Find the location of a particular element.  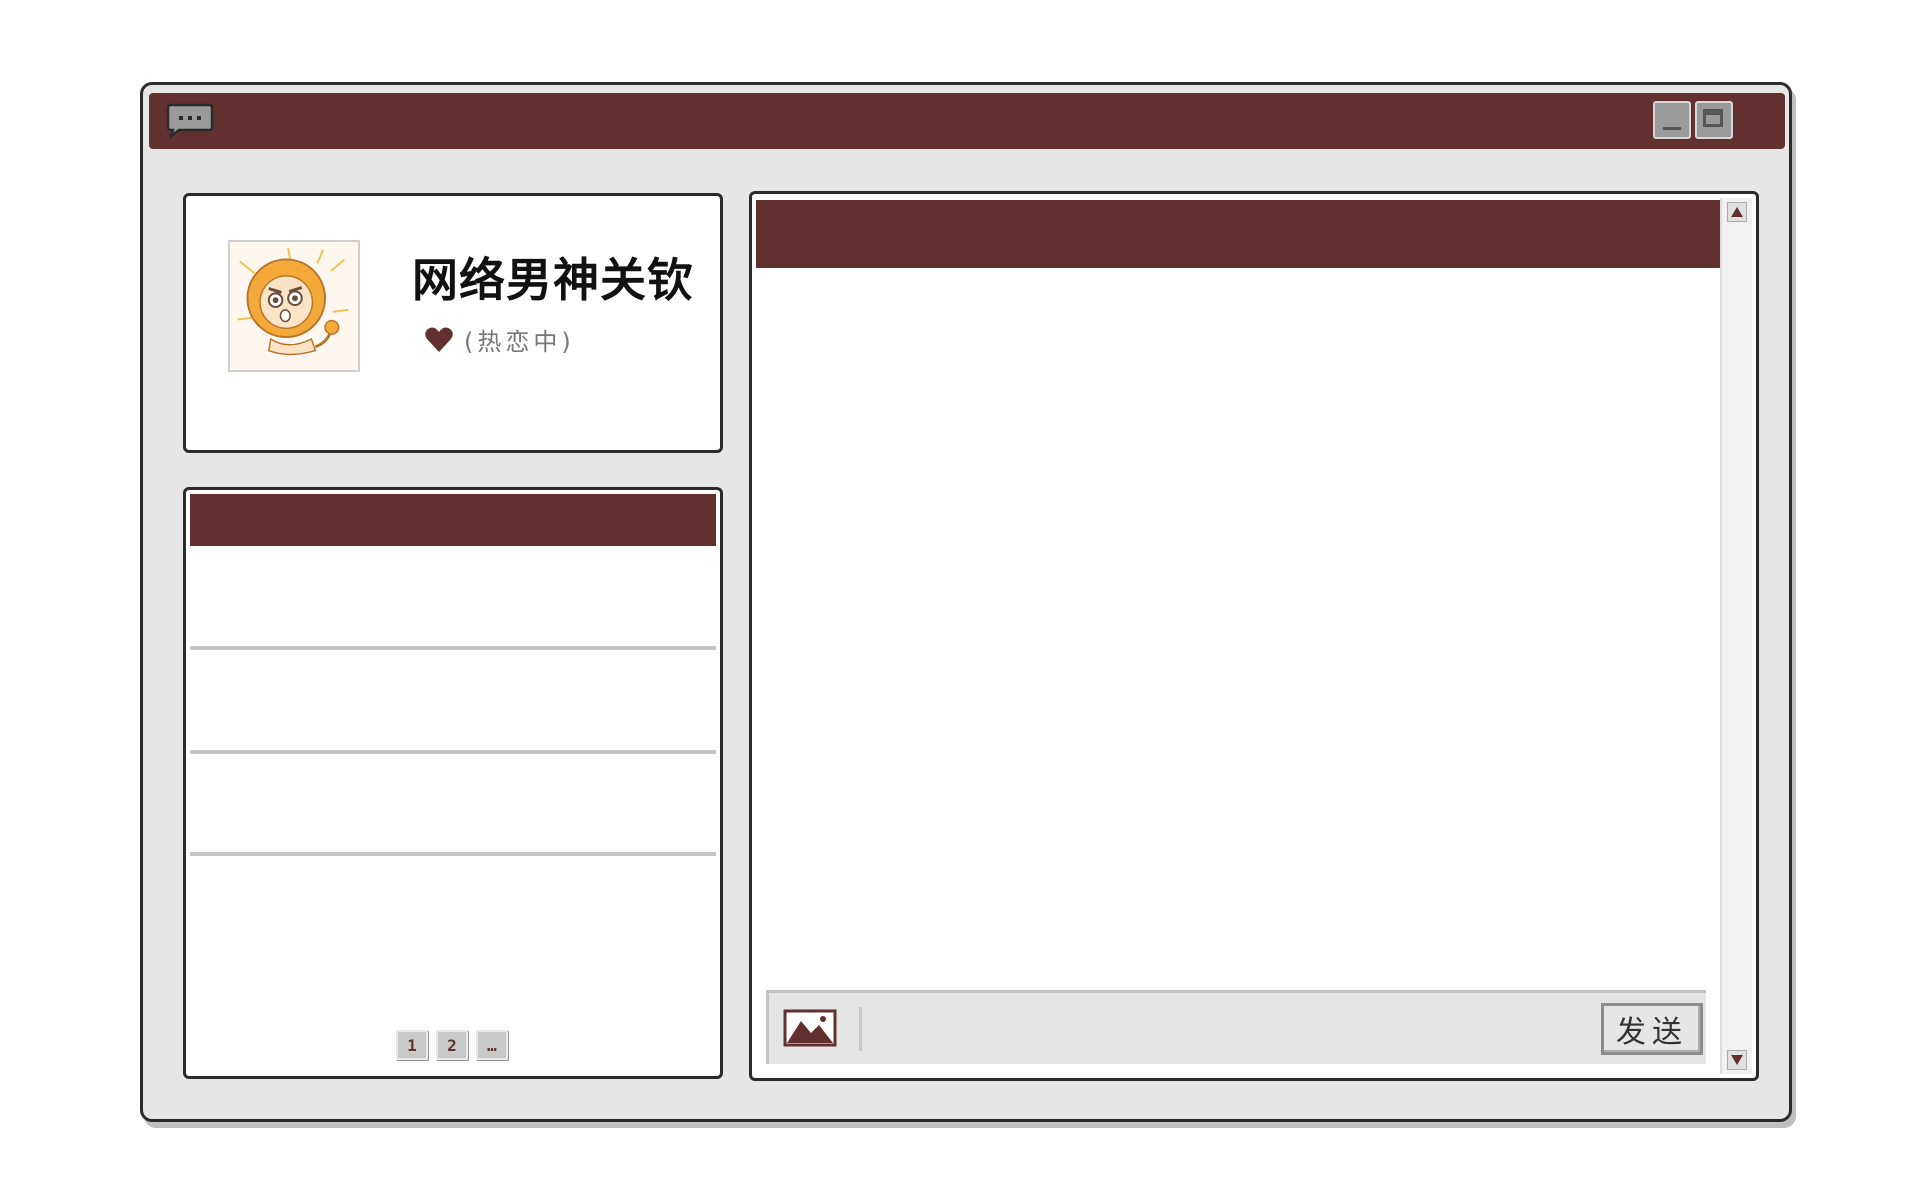

heart-icon is located at coordinates (439, 339).